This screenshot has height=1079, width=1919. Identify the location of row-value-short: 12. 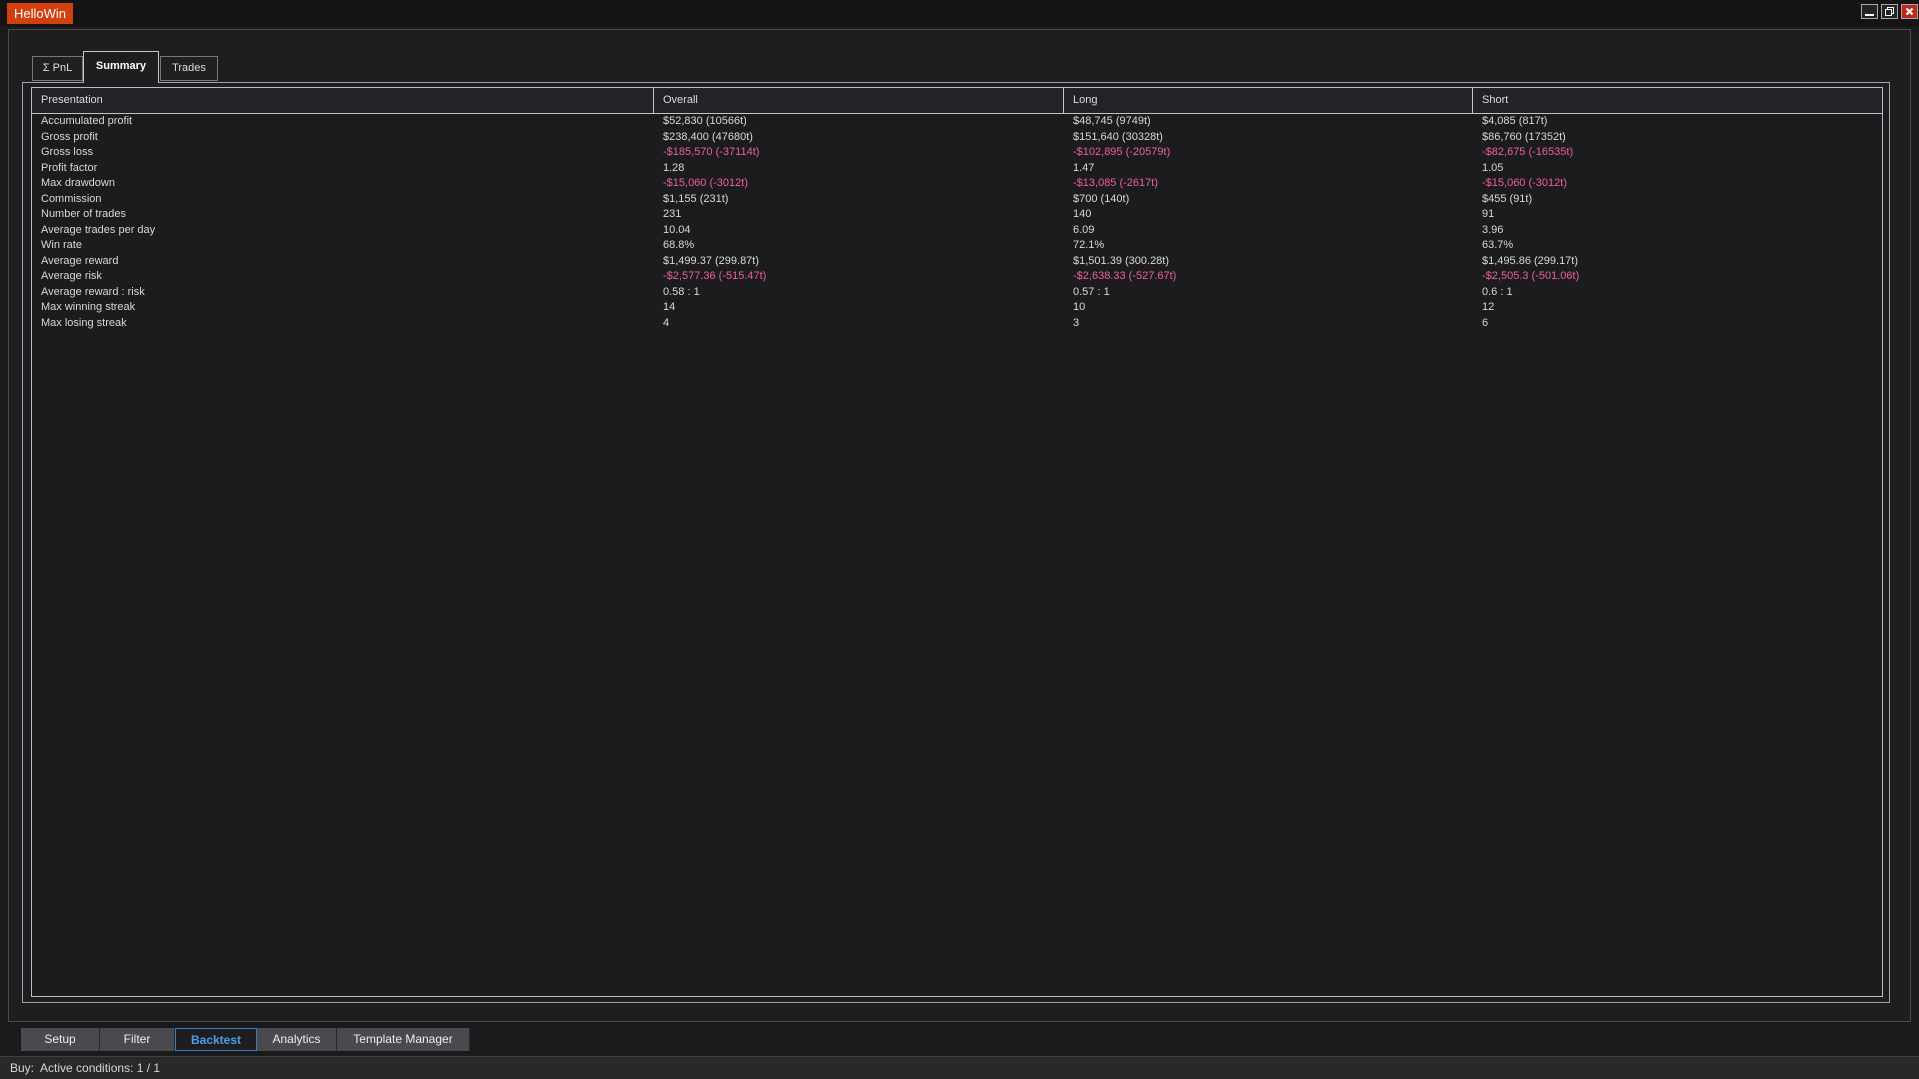
(1677, 308).